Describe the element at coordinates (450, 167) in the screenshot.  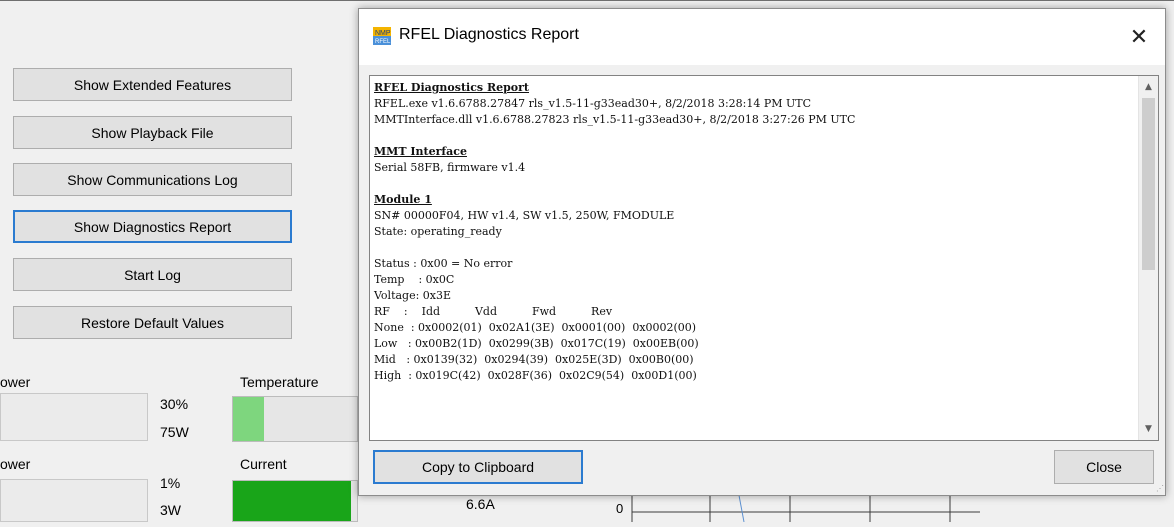
I see `report-line: Serial 58FB, firmware v1.4` at that location.